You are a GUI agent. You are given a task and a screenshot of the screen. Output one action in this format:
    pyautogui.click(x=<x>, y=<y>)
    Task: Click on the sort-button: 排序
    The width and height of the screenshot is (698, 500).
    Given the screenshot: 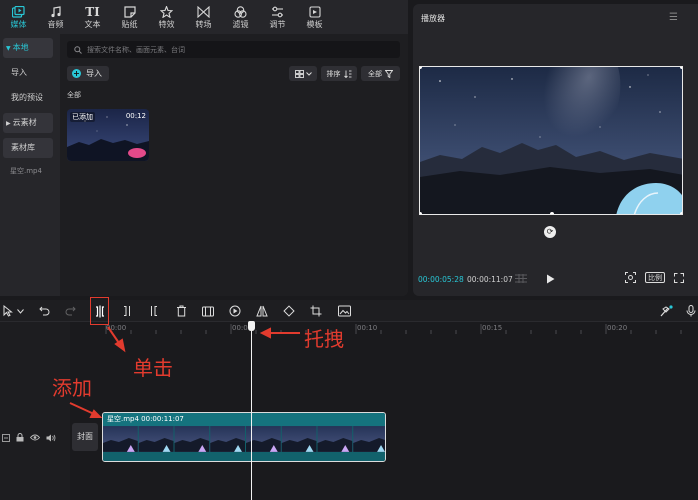 What is the action you would take?
    pyautogui.click(x=339, y=73)
    